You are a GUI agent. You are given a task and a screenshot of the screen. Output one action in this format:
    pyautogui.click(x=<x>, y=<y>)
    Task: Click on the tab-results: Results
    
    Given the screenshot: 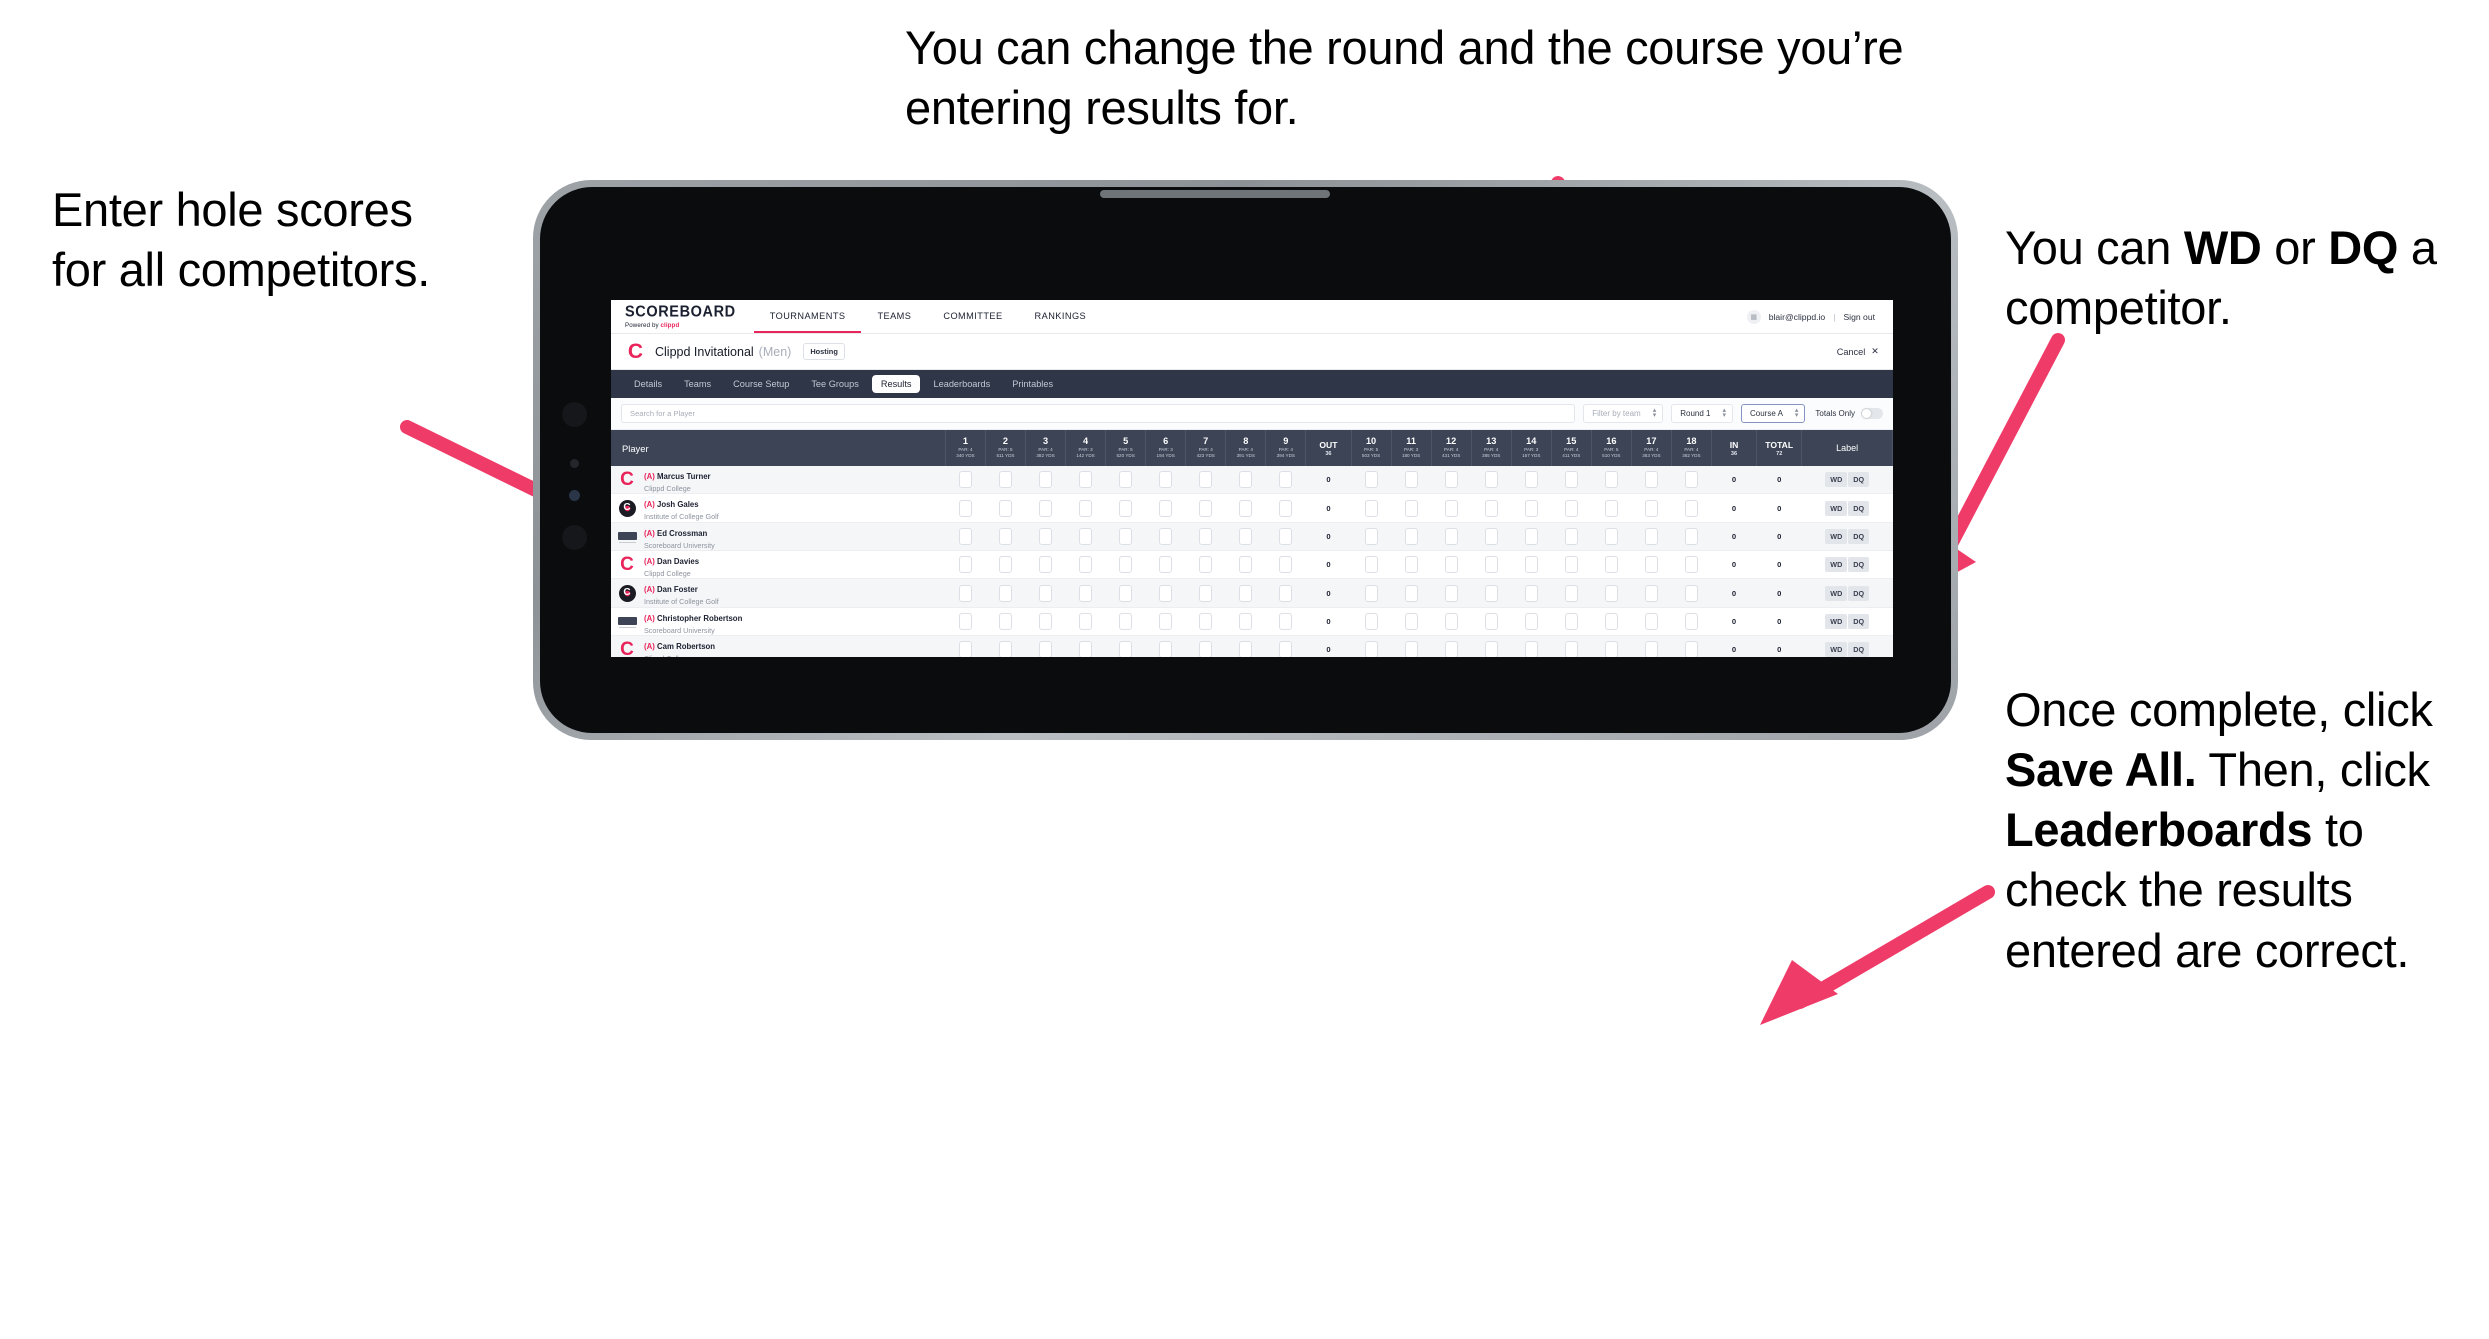 What is the action you would take?
    pyautogui.click(x=896, y=384)
    